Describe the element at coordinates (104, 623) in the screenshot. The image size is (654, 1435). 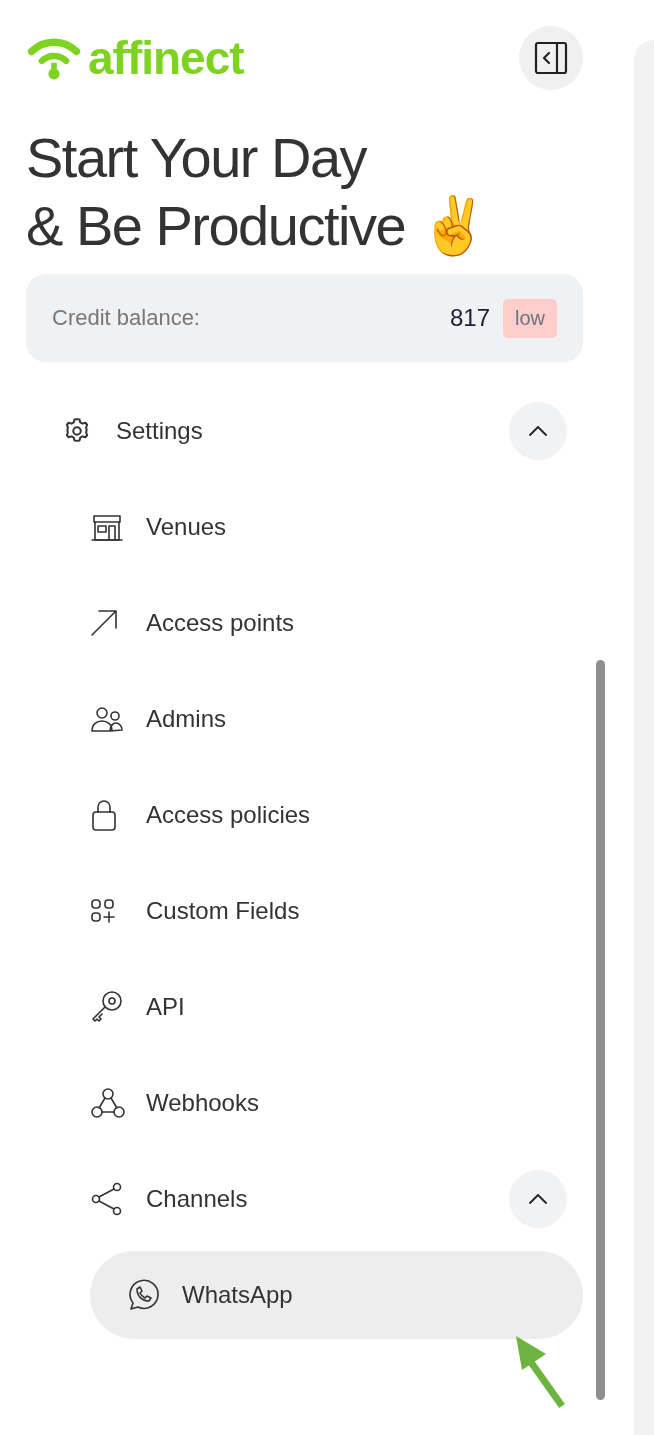
I see `arrow-icon` at that location.